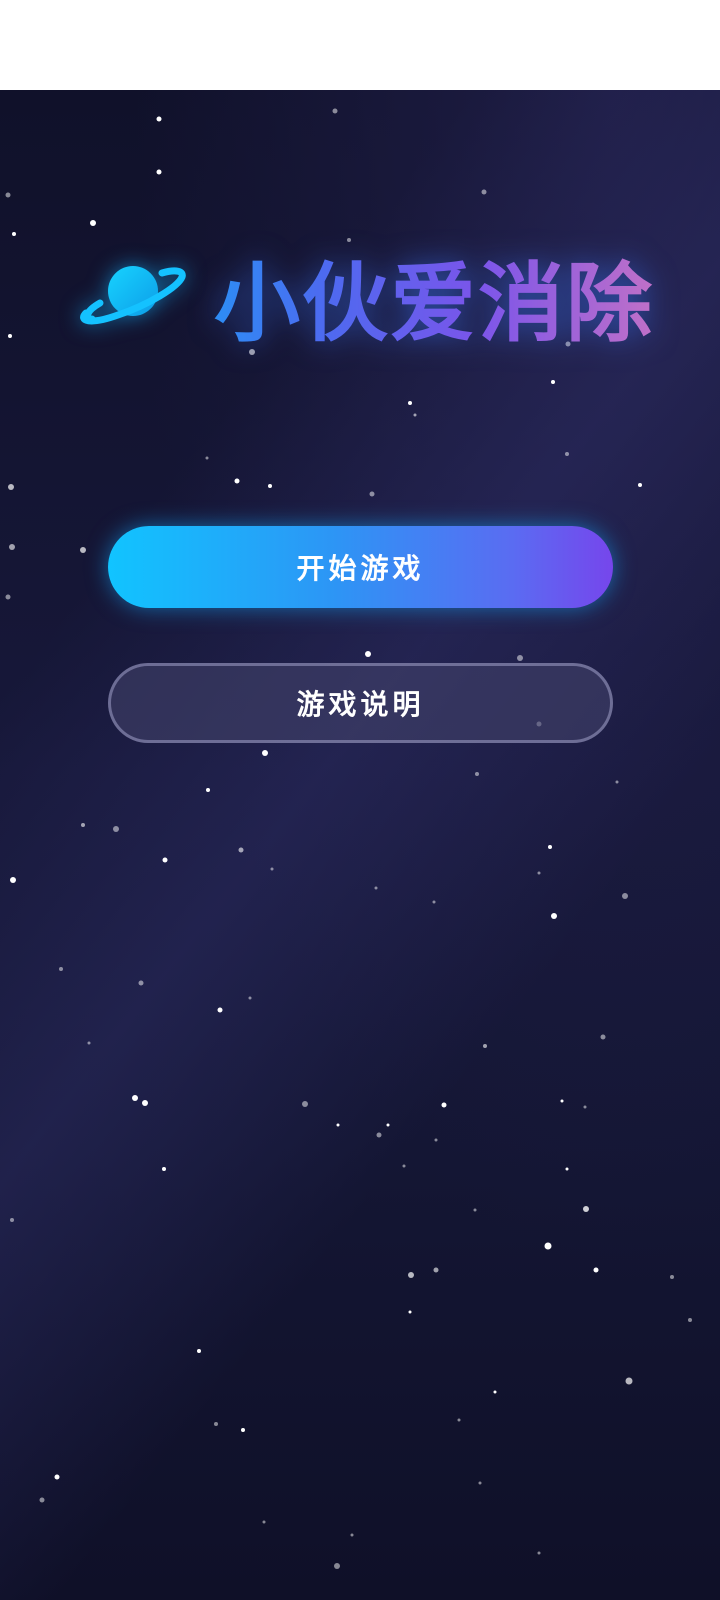  I want to click on start-game-label: 开始游戏, so click(360, 568).